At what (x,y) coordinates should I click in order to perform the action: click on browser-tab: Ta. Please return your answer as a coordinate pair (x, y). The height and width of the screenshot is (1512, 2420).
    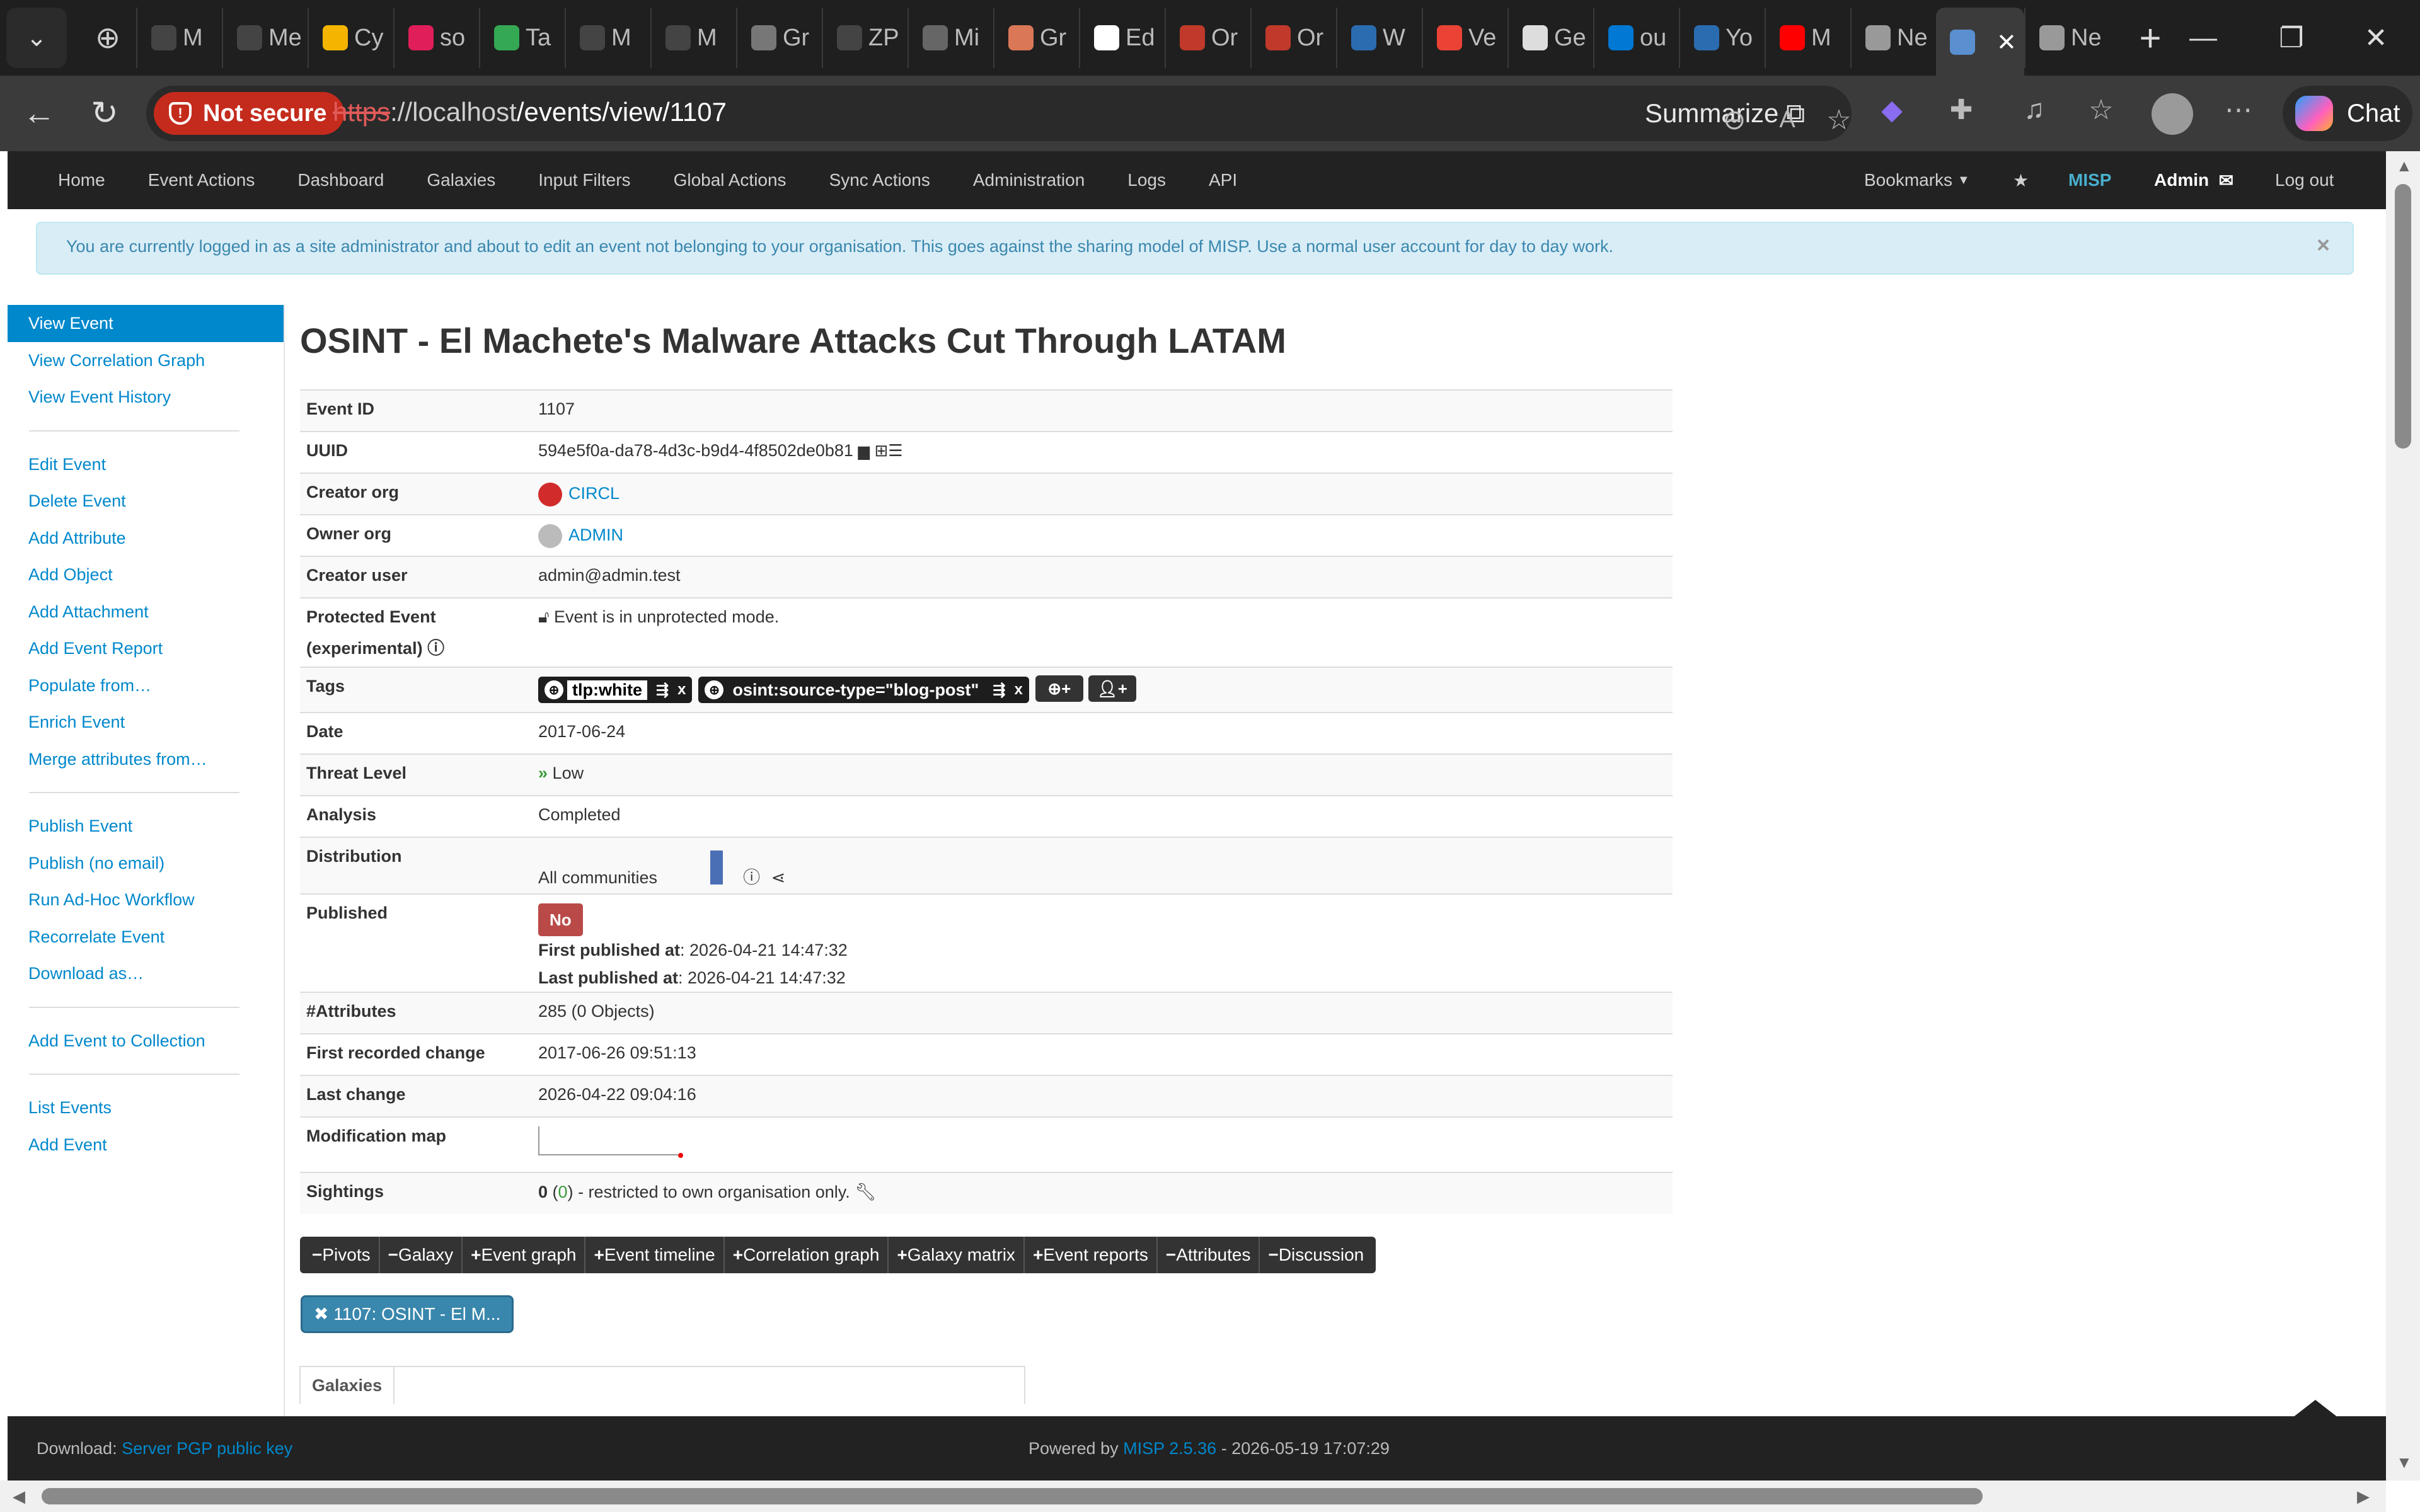
    Looking at the image, I should click on (522, 38).